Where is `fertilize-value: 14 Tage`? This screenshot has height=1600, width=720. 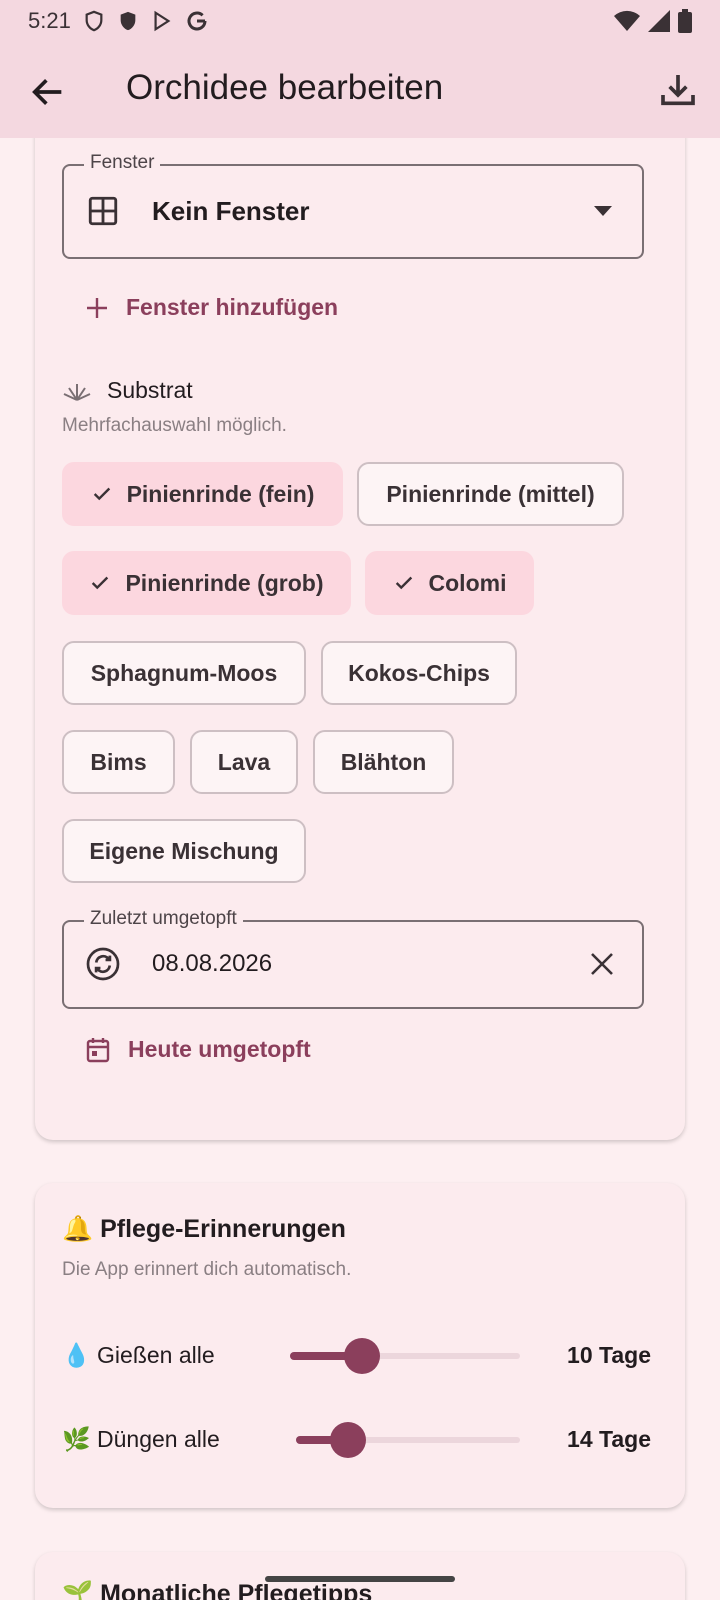
fertilize-value: 14 Tage is located at coordinates (609, 1439).